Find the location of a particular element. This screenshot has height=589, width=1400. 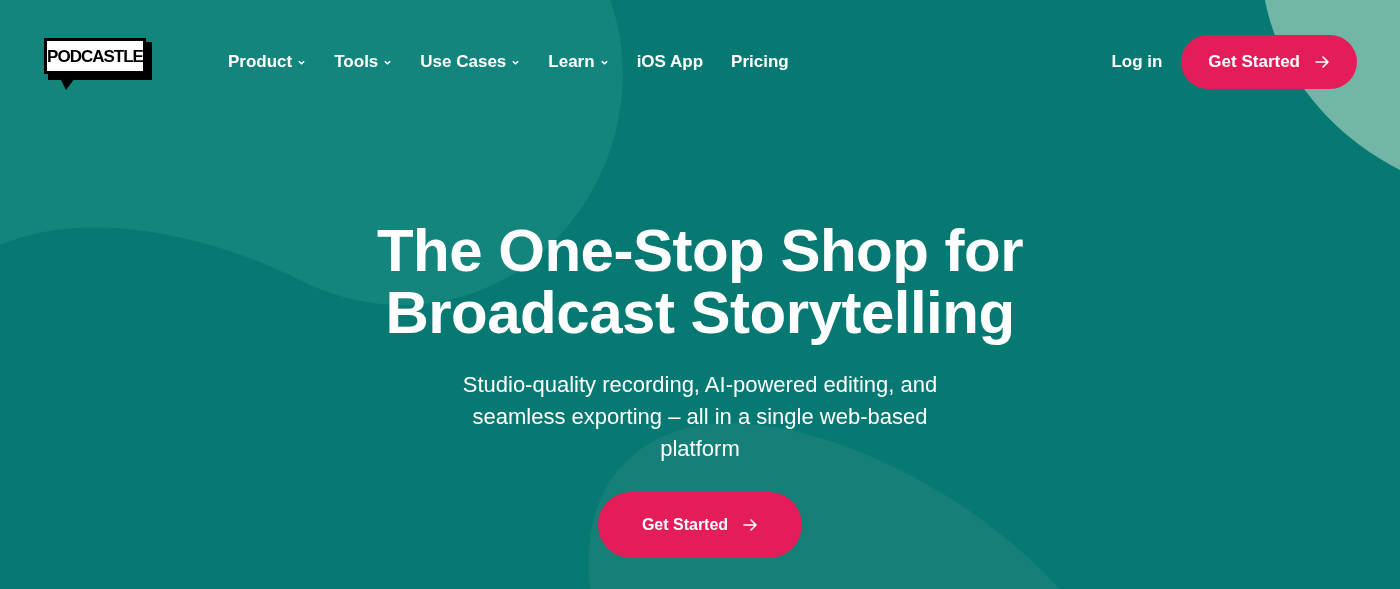

nav-link: Learn is located at coordinates (578, 62).